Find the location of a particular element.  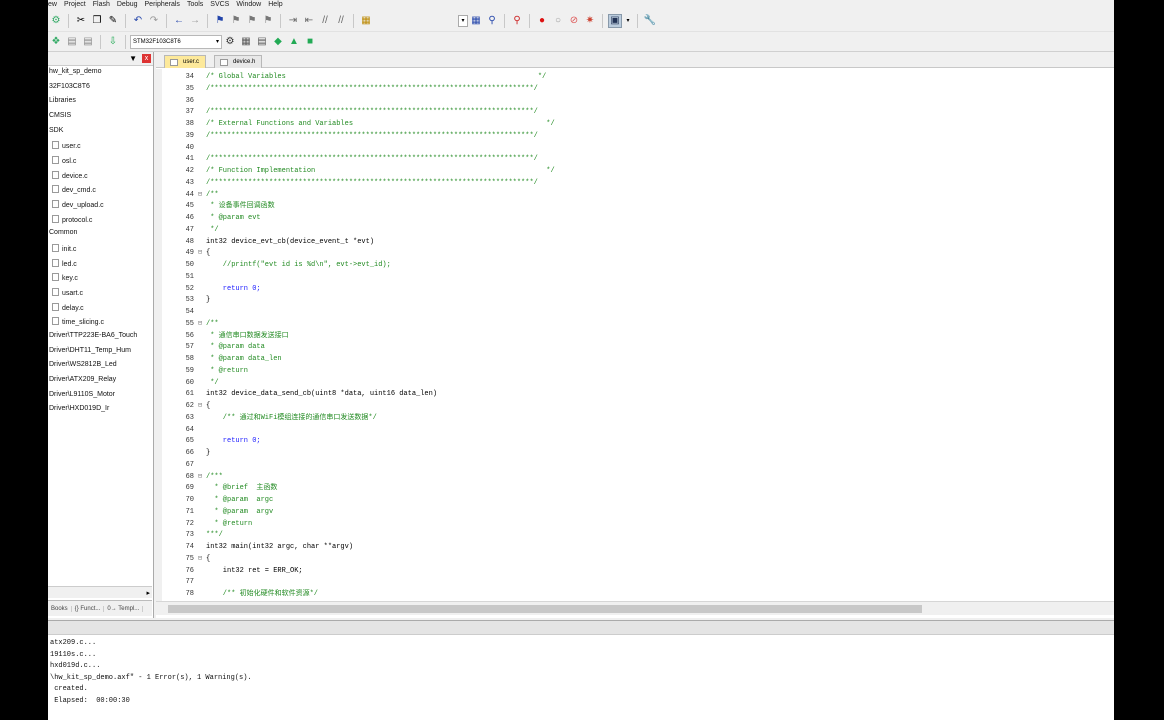

menu-item: Project is located at coordinates (78, 4).